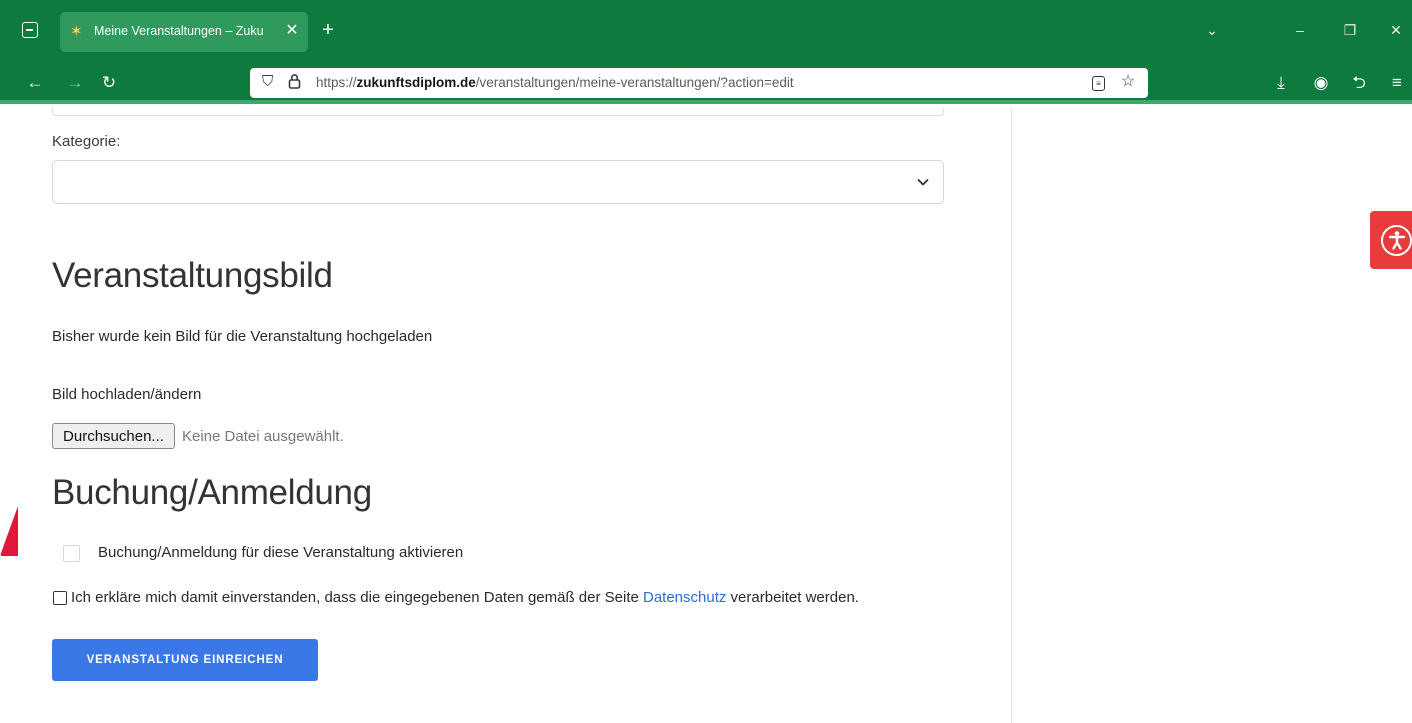 Image resolution: width=1412 pixels, height=723 pixels. What do you see at coordinates (1281, 83) in the screenshot?
I see `download-icon: ⤓` at bounding box center [1281, 83].